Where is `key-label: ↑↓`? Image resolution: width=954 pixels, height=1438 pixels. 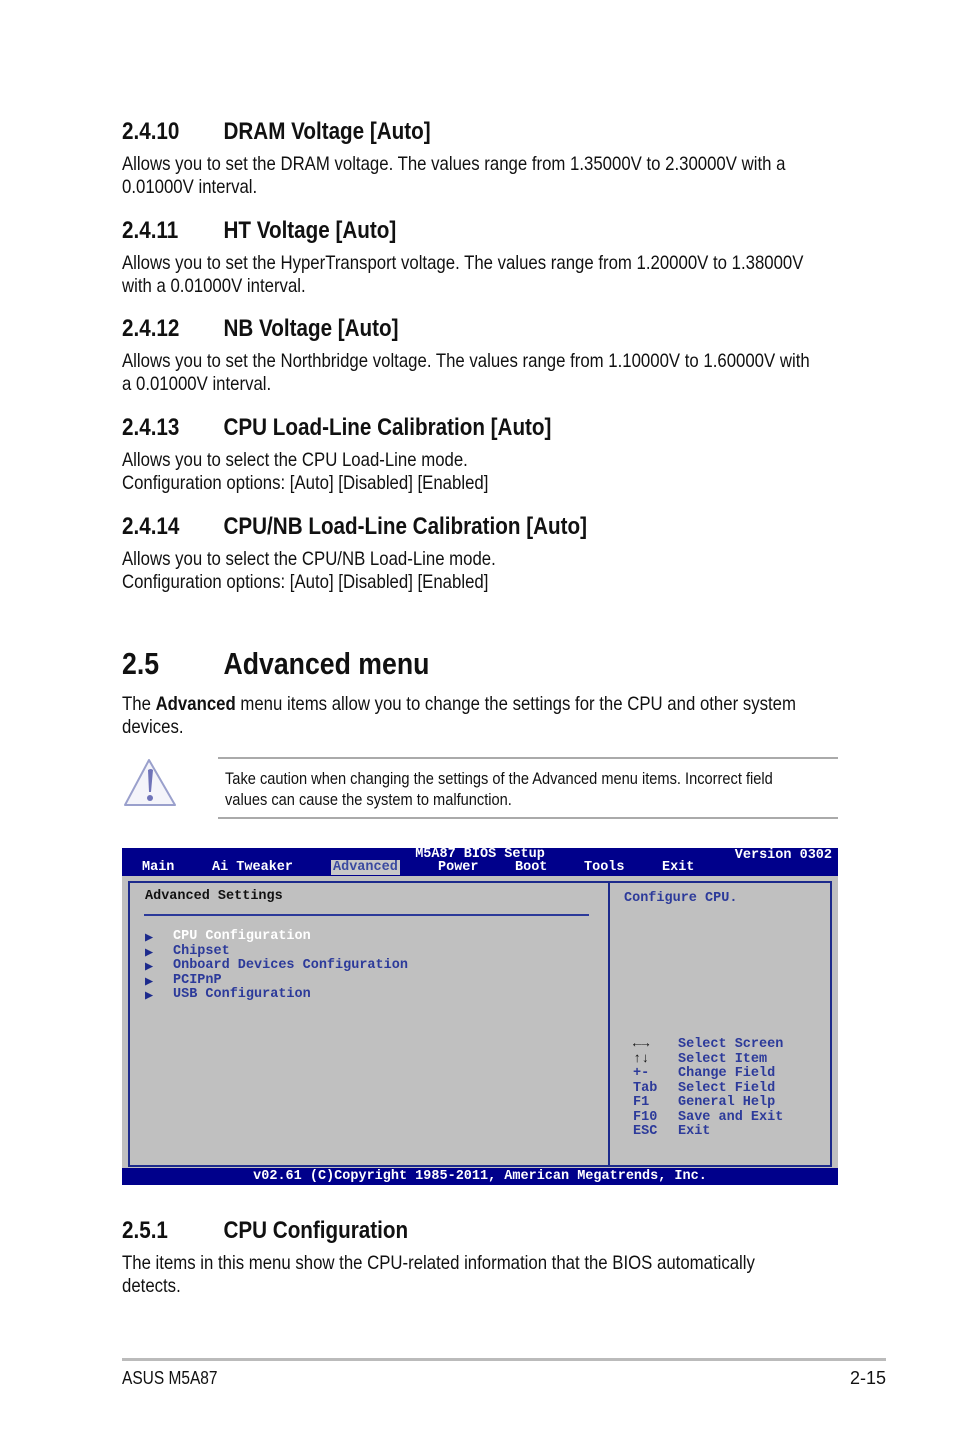 key-label: ↑↓ is located at coordinates (641, 1059).